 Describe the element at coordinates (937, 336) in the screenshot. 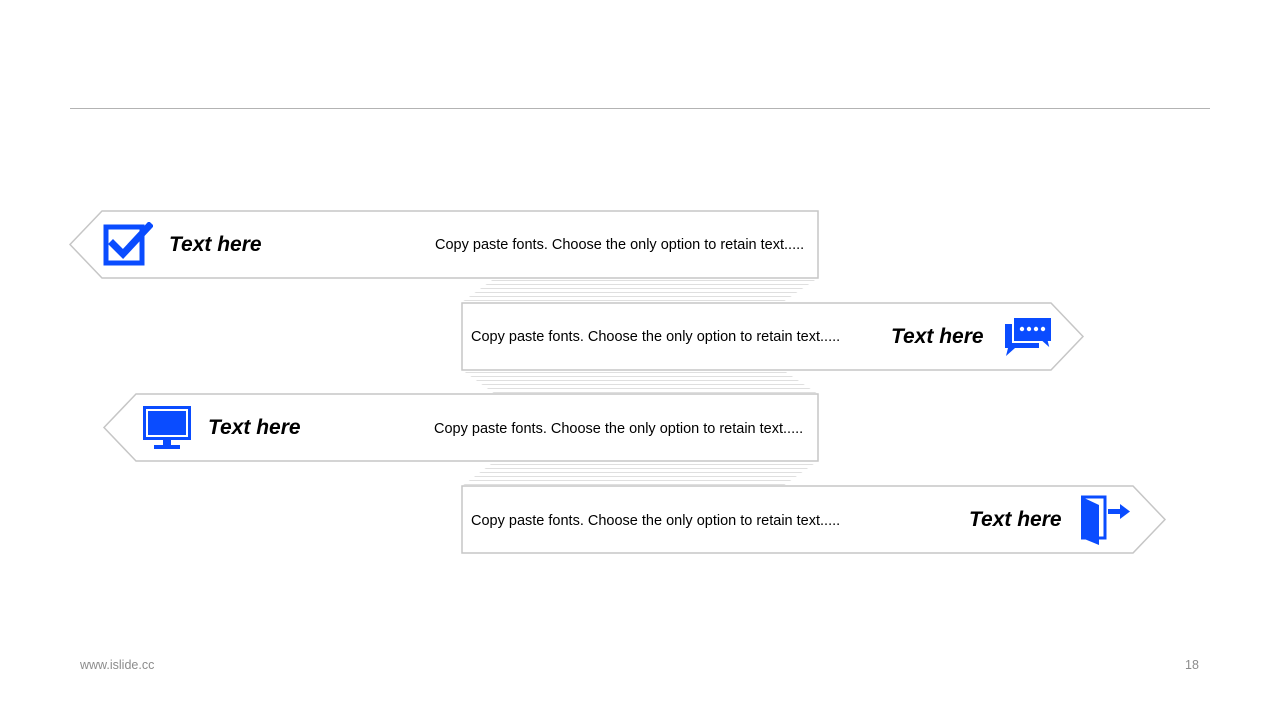

I see `item-2-title: Text here` at that location.